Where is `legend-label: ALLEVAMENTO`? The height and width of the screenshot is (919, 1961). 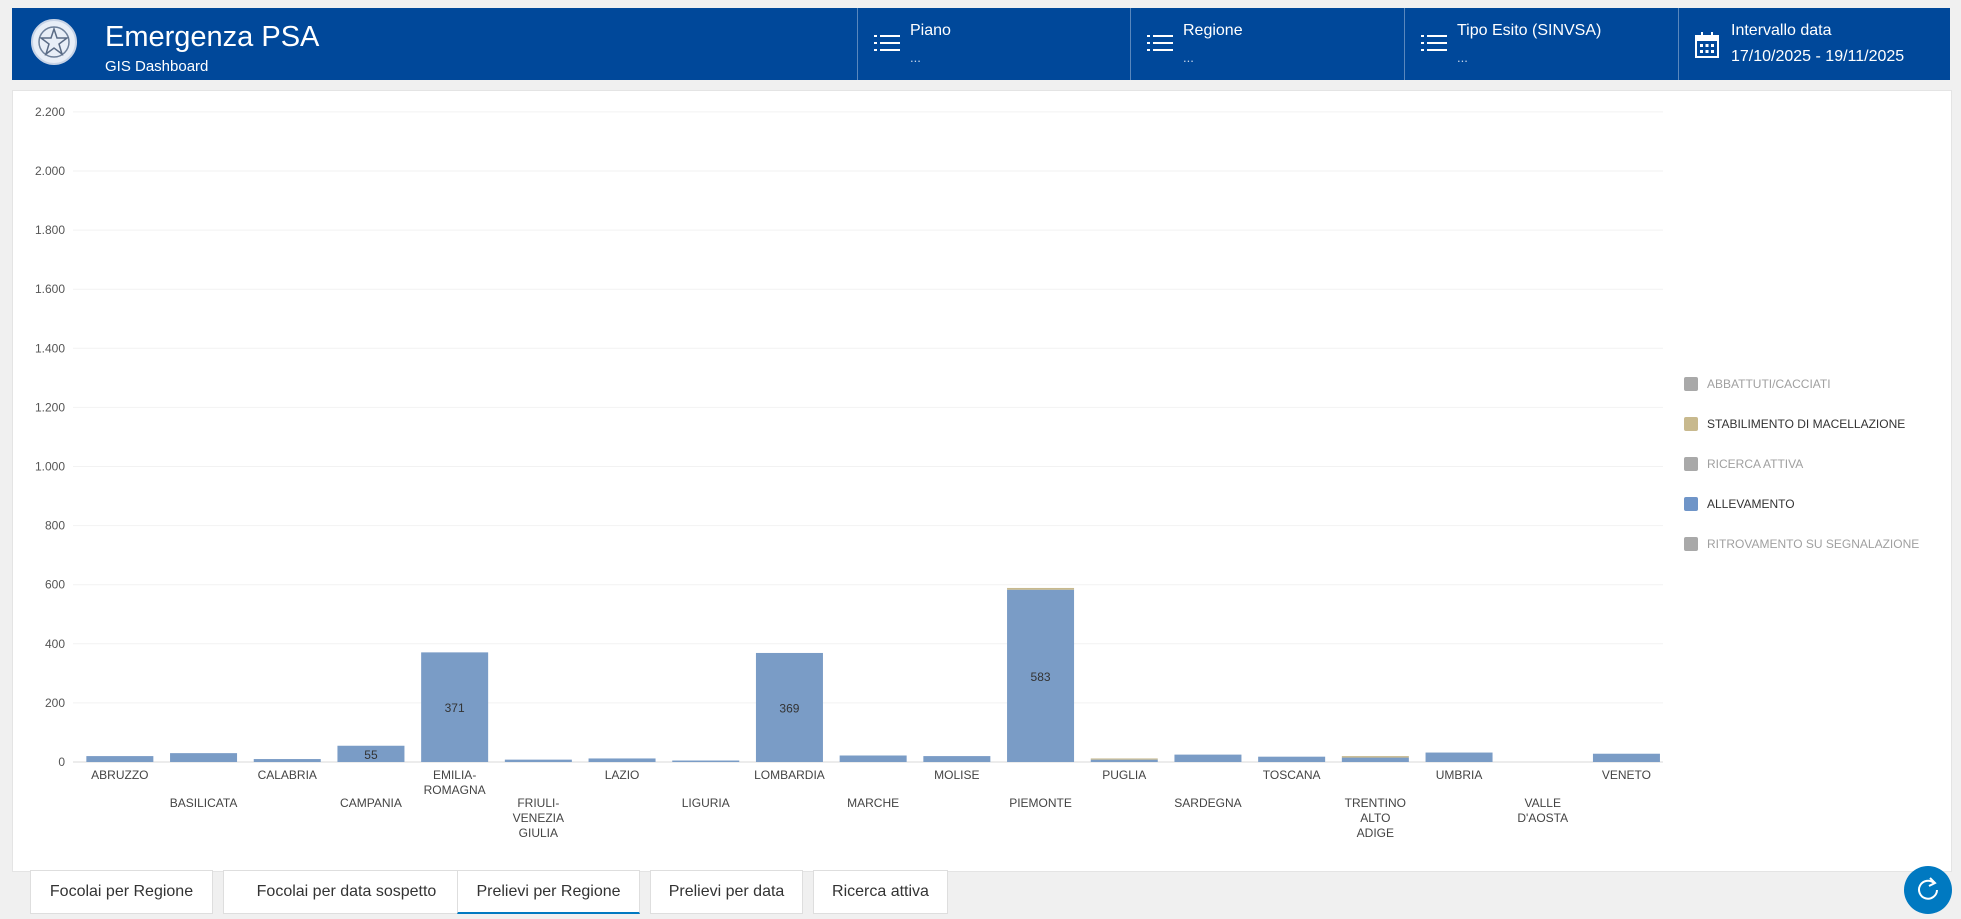
legend-label: ALLEVAMENTO is located at coordinates (1751, 504).